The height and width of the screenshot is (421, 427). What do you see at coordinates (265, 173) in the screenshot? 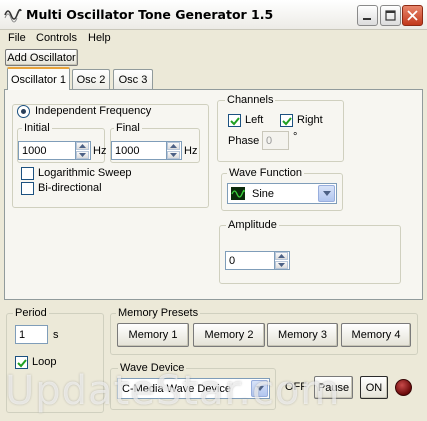
I see `wave-function-label: Wave Function` at bounding box center [265, 173].